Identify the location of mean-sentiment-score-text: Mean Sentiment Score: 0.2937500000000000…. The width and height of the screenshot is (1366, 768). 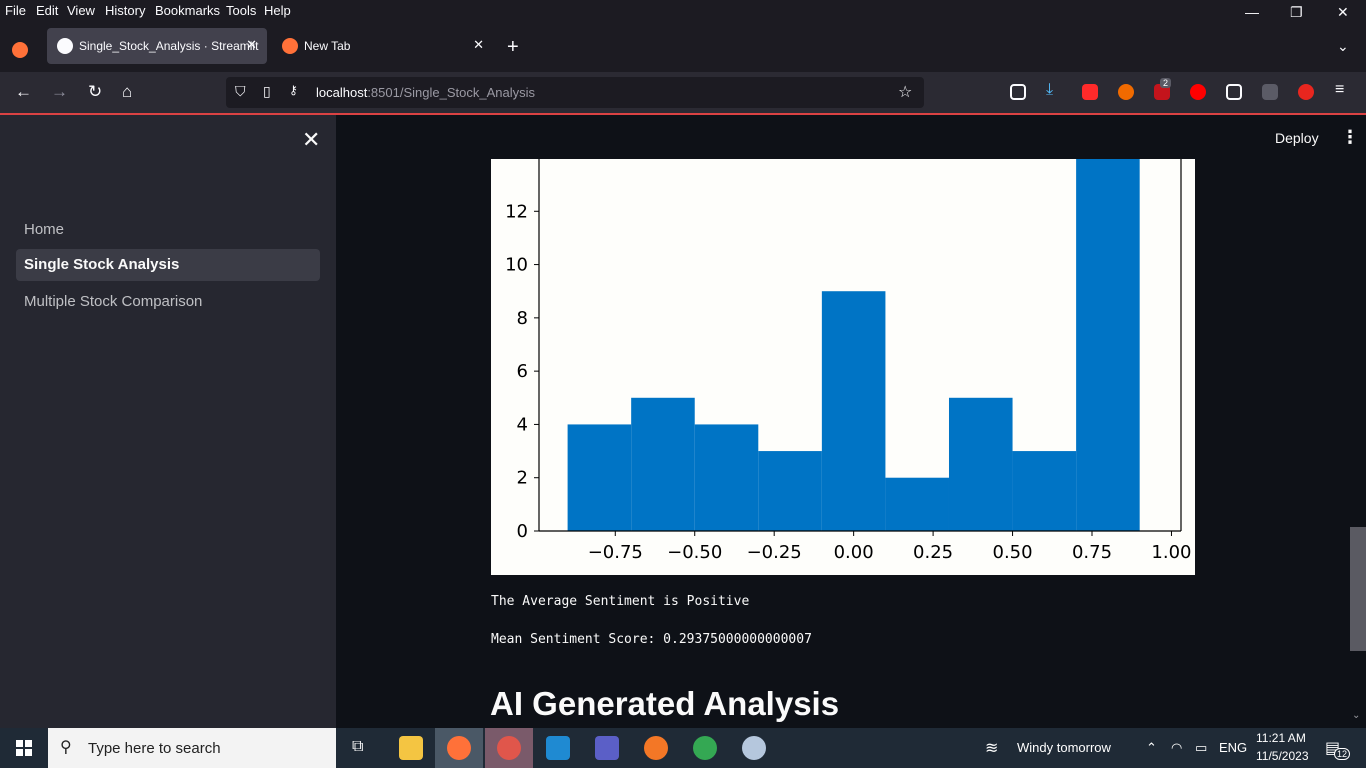
(651, 639).